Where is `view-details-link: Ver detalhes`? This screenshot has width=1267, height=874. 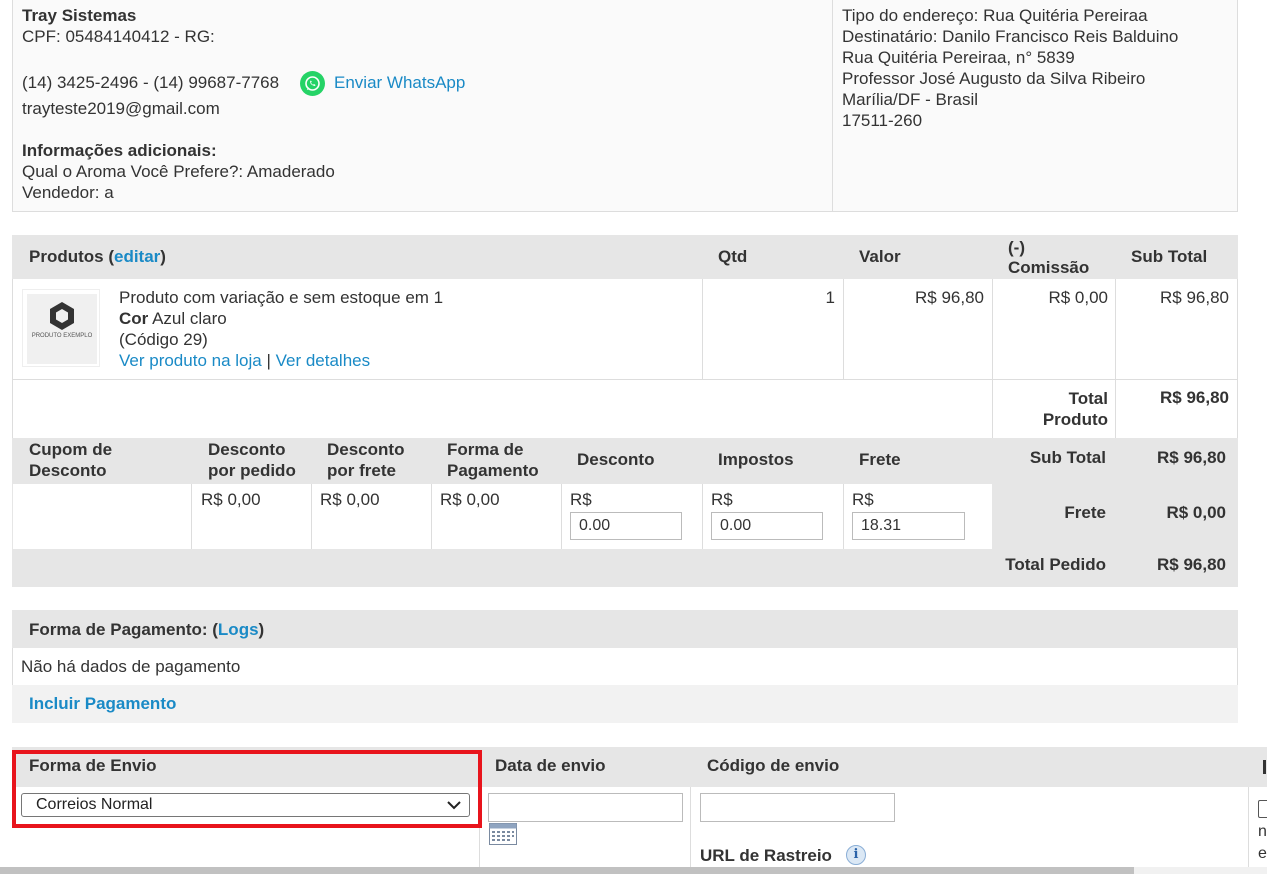 view-details-link: Ver detalhes is located at coordinates (323, 360).